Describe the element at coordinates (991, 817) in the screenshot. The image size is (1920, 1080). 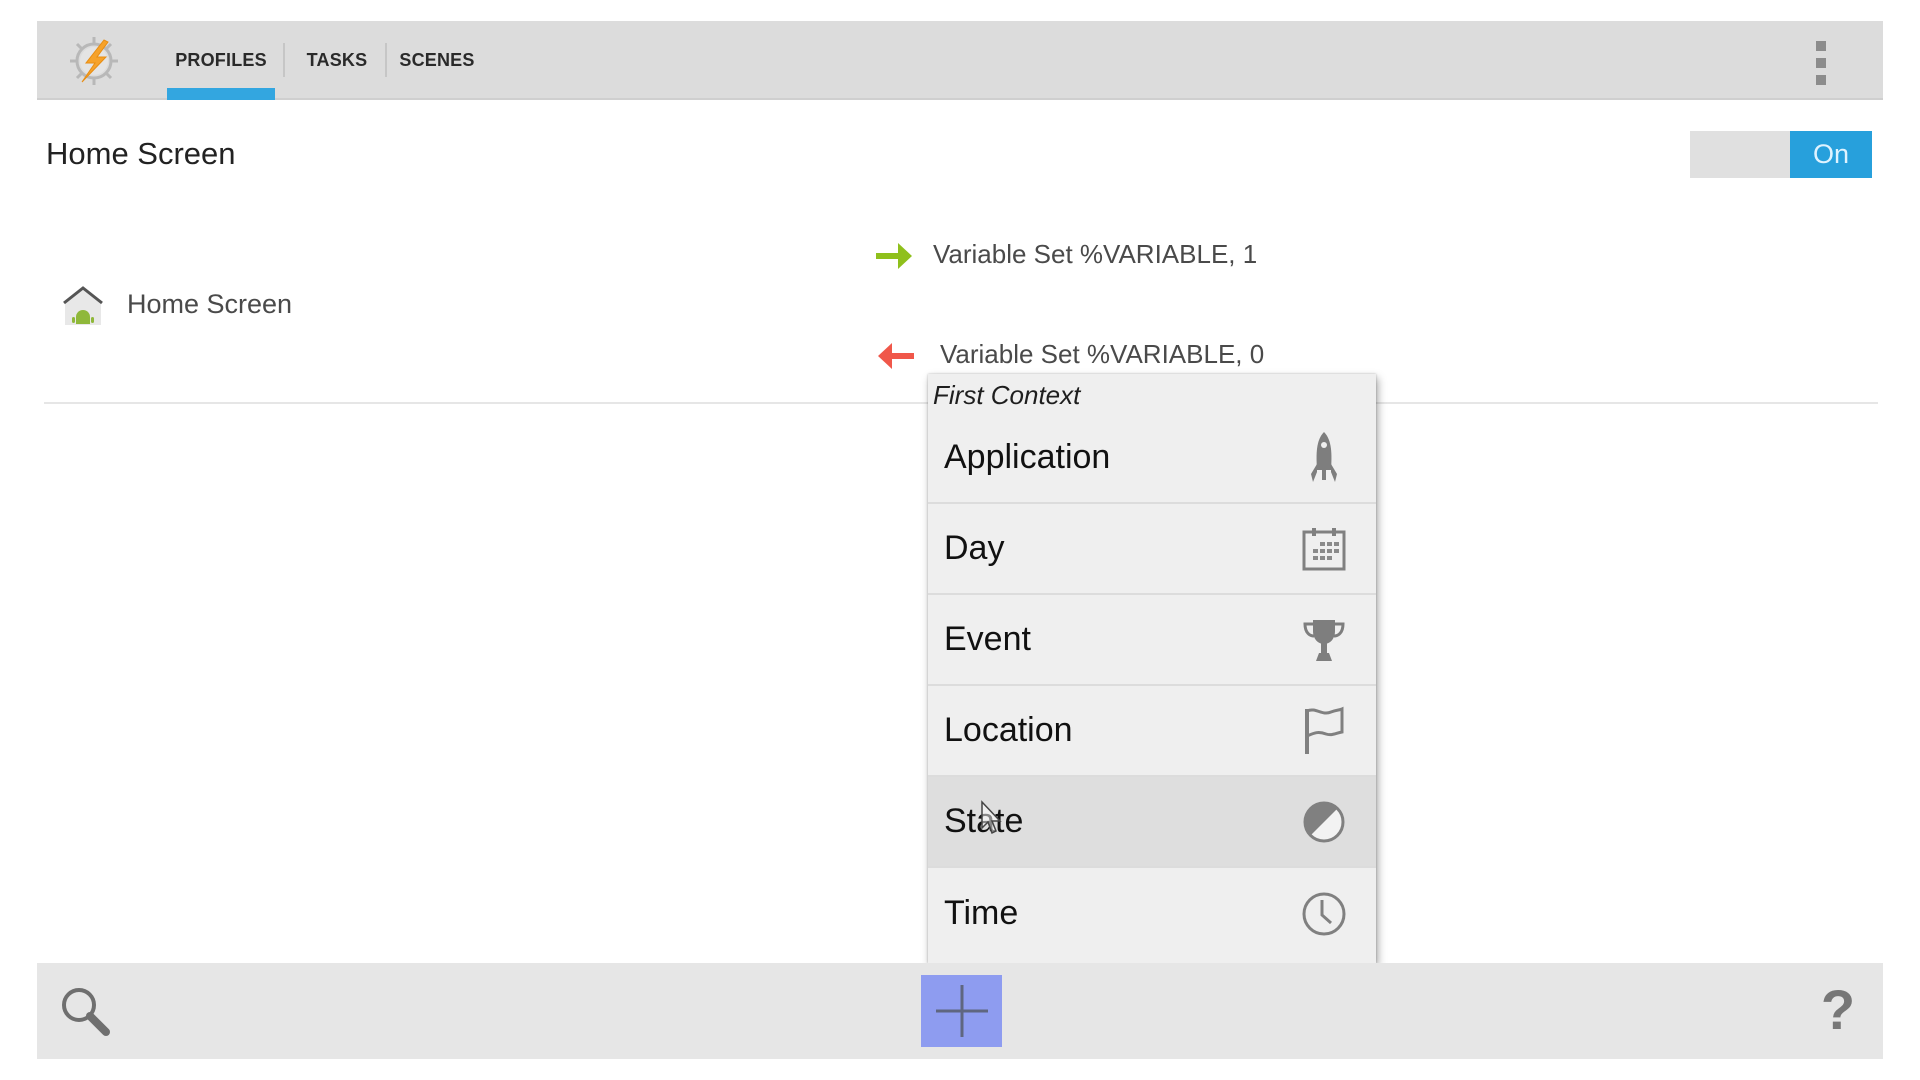
I see `mouse-cursor-icon` at that location.